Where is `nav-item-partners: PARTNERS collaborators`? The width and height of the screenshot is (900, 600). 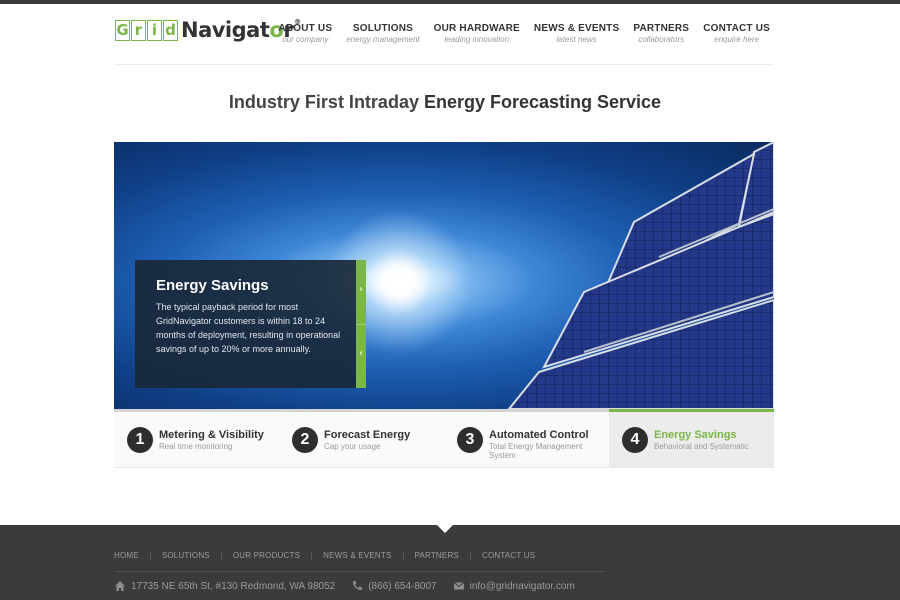
nav-item-partners: PARTNERS collaborators is located at coordinates (661, 33).